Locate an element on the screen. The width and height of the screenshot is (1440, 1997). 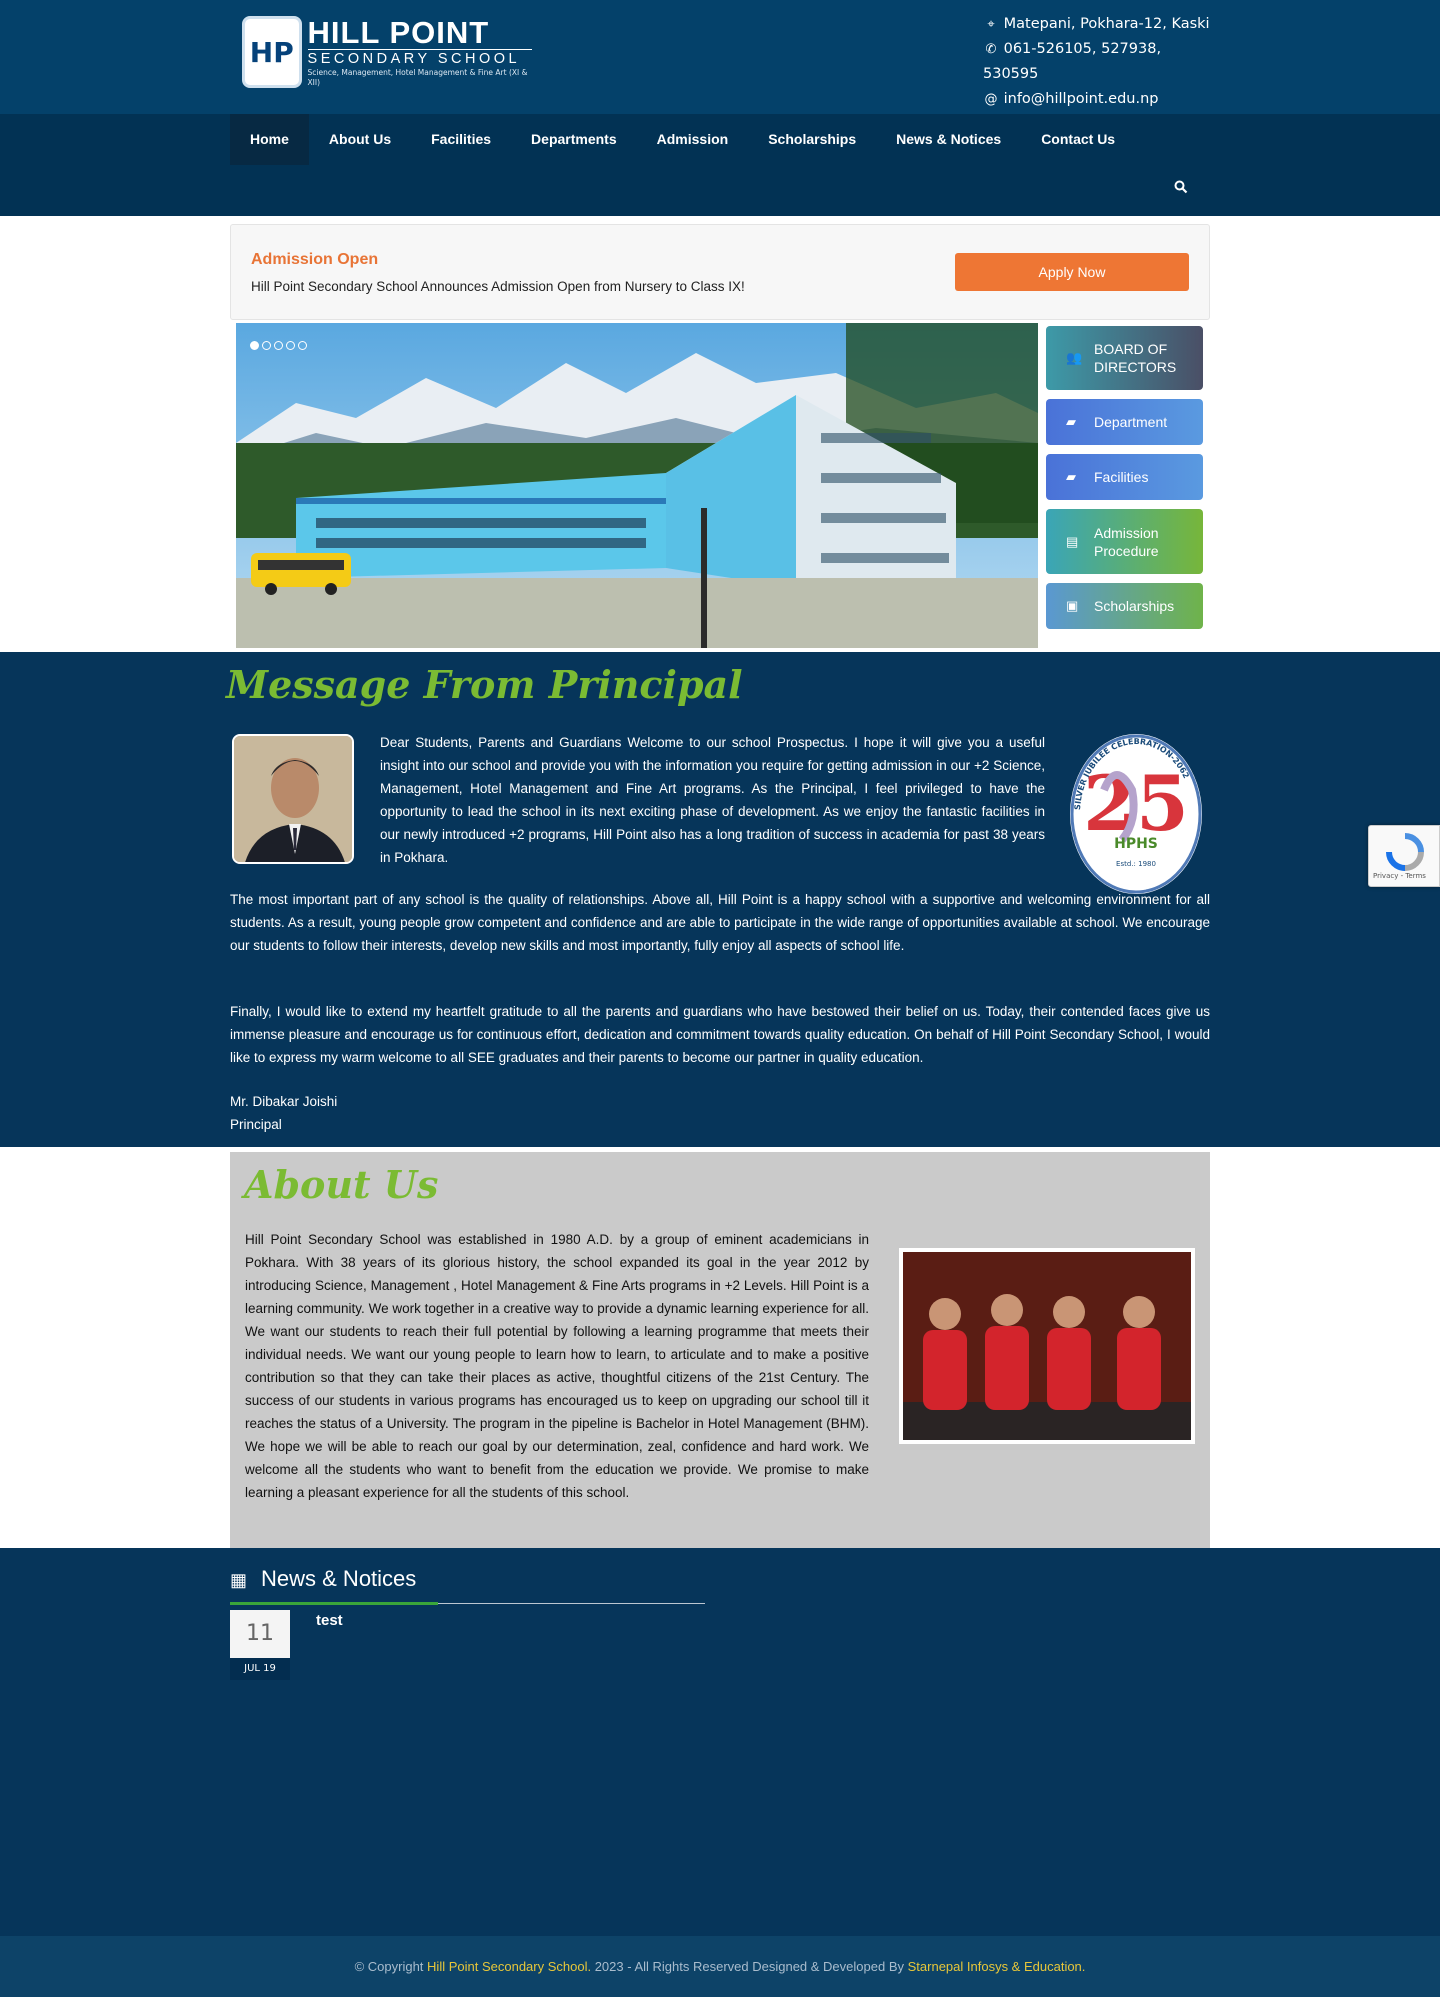
side-label: Scholarships is located at coordinates (1134, 606).